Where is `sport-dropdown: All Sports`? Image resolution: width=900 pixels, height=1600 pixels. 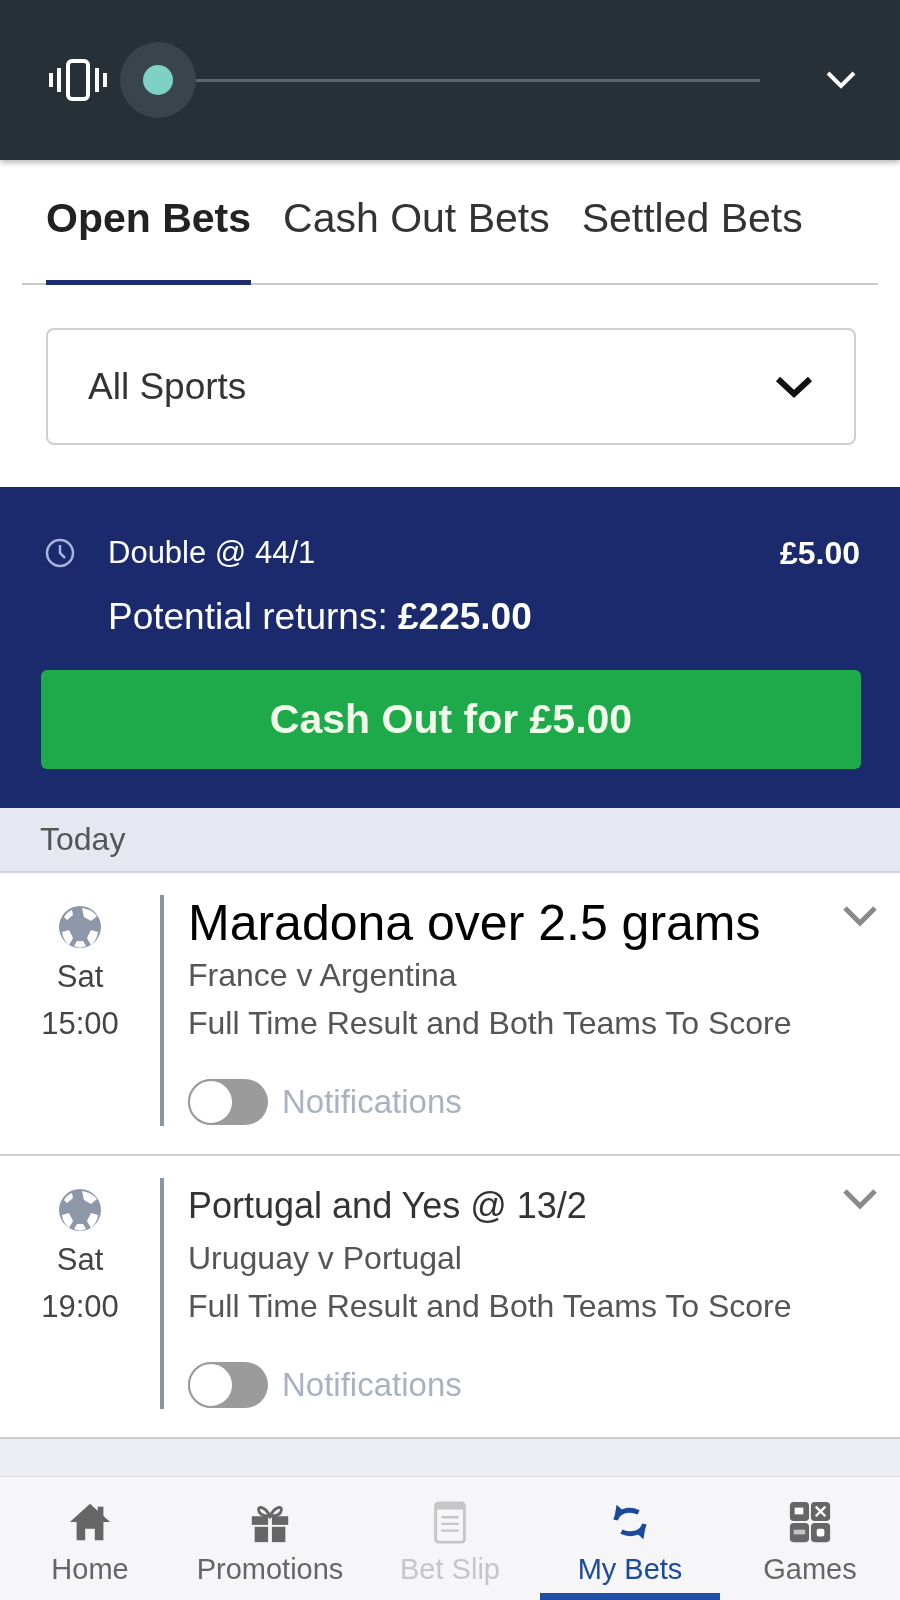
sport-dropdown: All Sports is located at coordinates (451, 386).